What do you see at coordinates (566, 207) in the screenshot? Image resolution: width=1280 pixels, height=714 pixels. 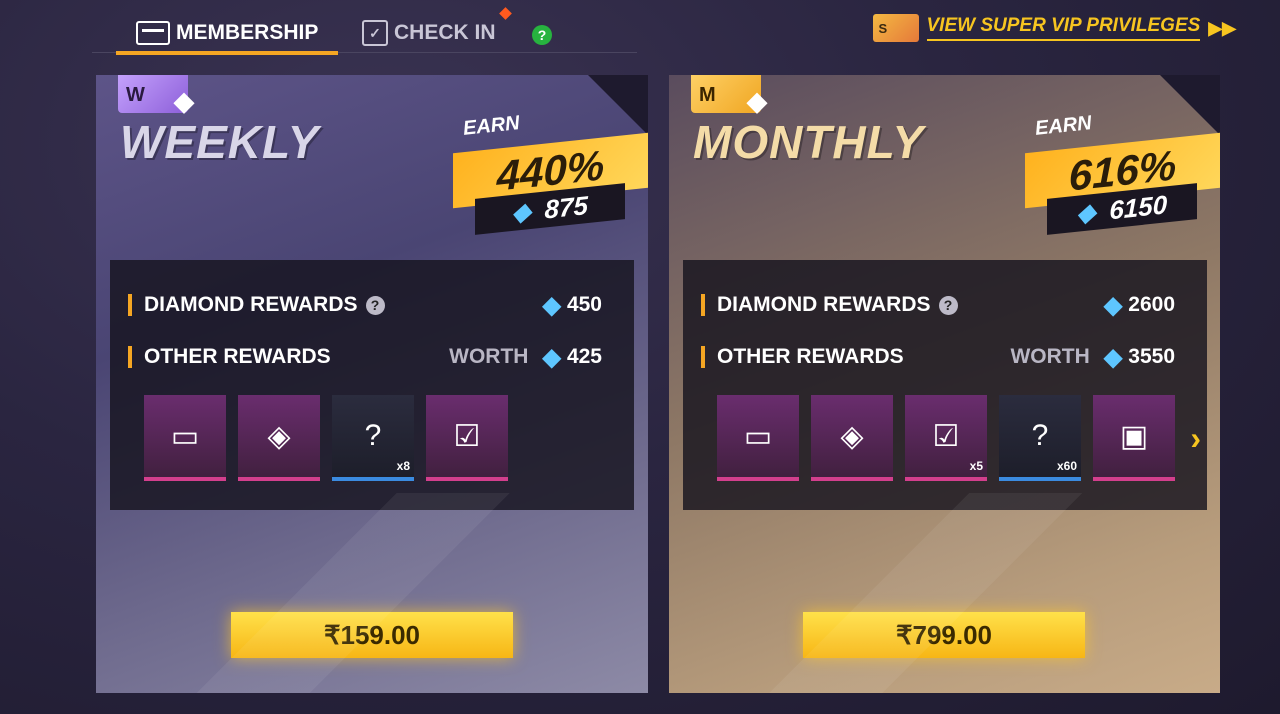 I see `earn-diamonds: 875` at bounding box center [566, 207].